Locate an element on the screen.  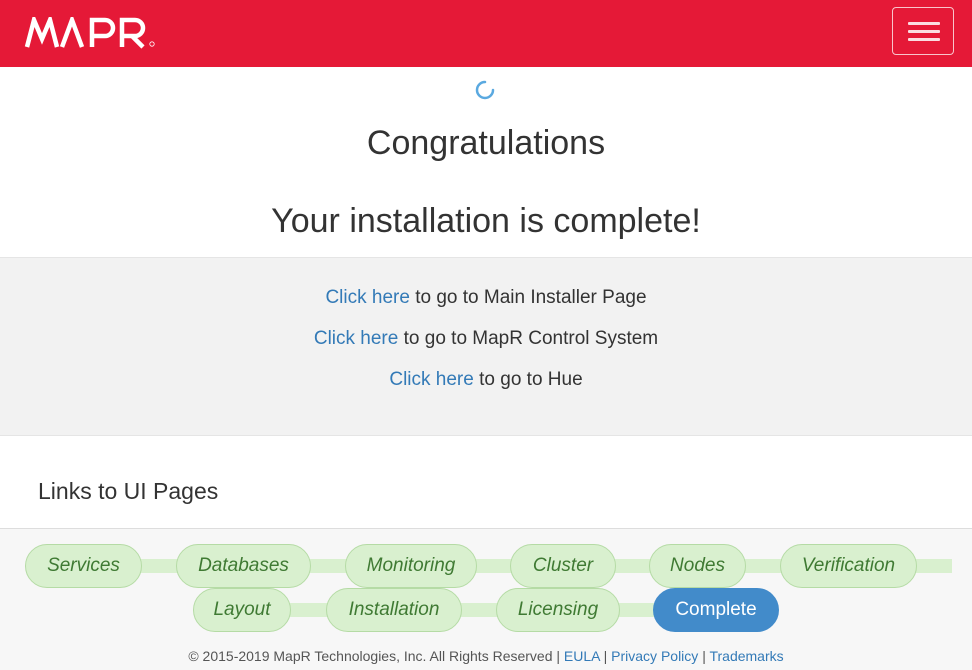
page-link-verification: Verification is located at coordinates (848, 566).